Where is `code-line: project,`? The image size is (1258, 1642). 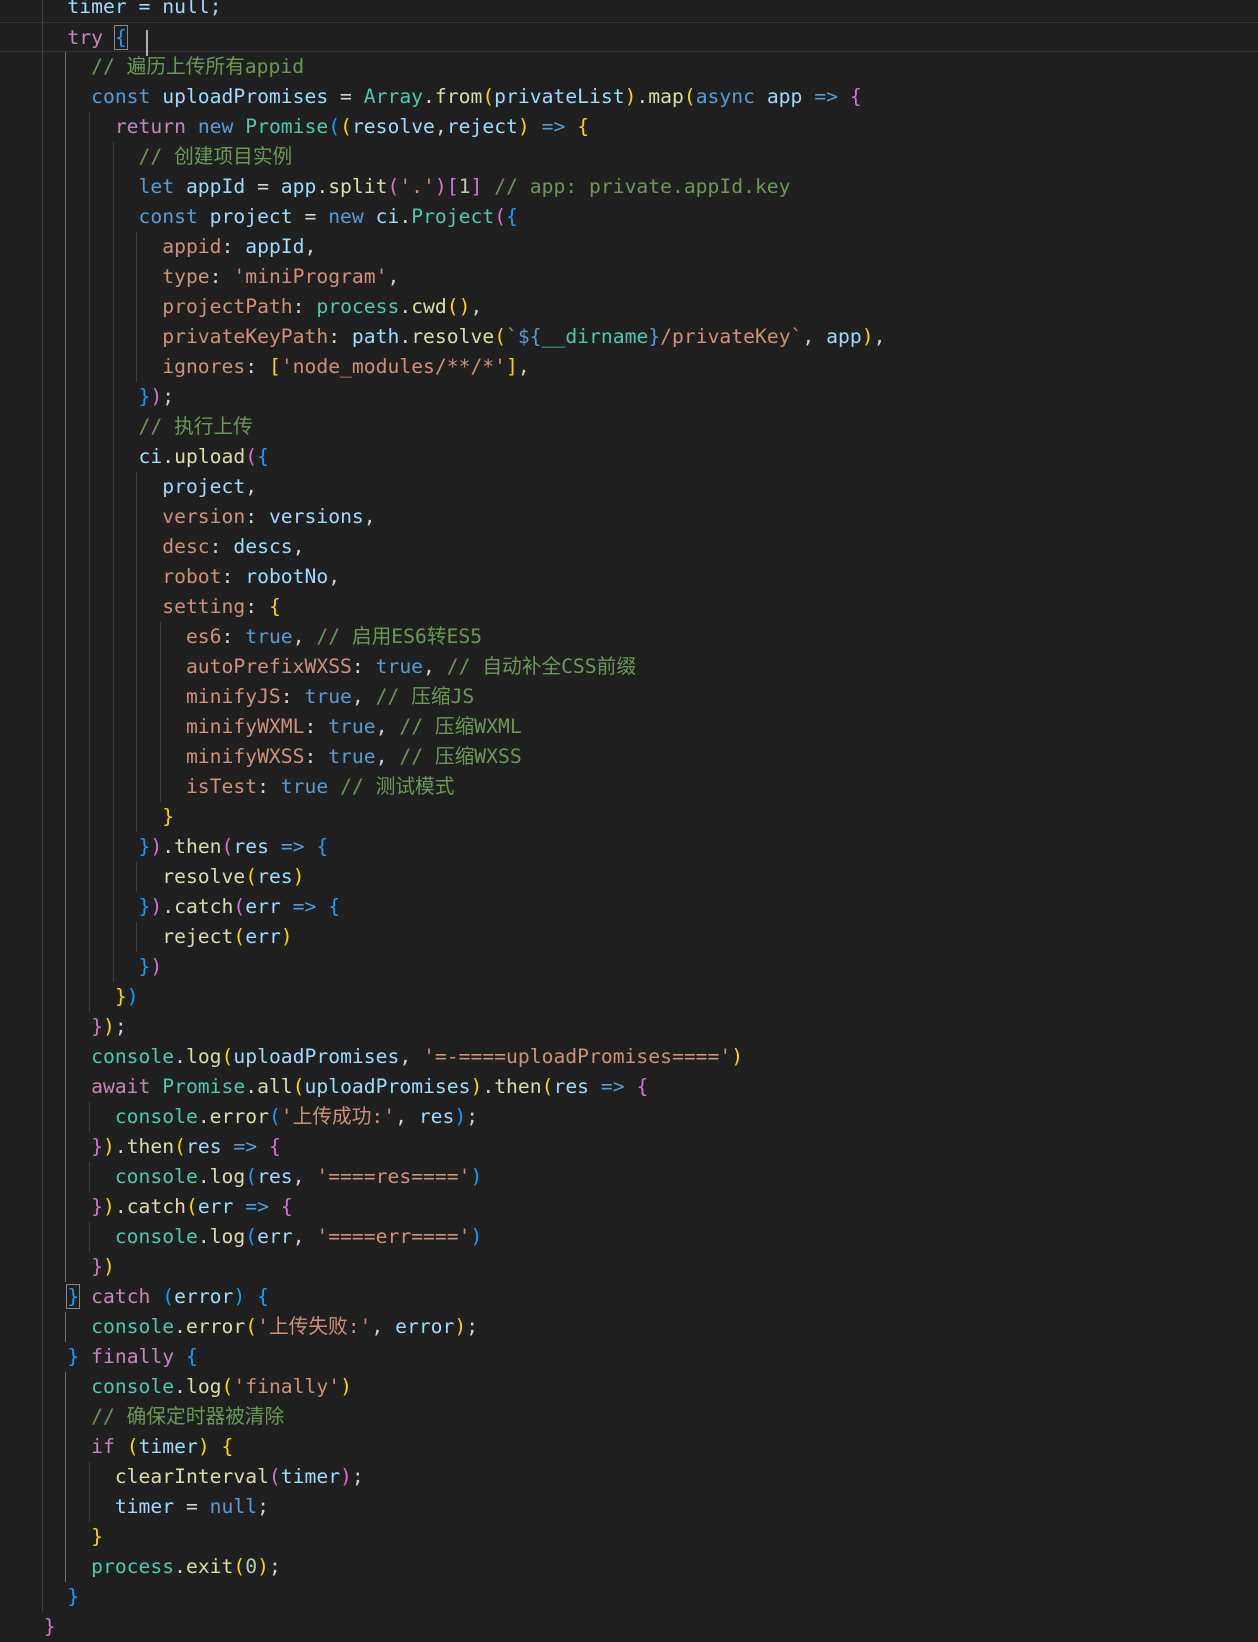
code-line: project, is located at coordinates (629, 487).